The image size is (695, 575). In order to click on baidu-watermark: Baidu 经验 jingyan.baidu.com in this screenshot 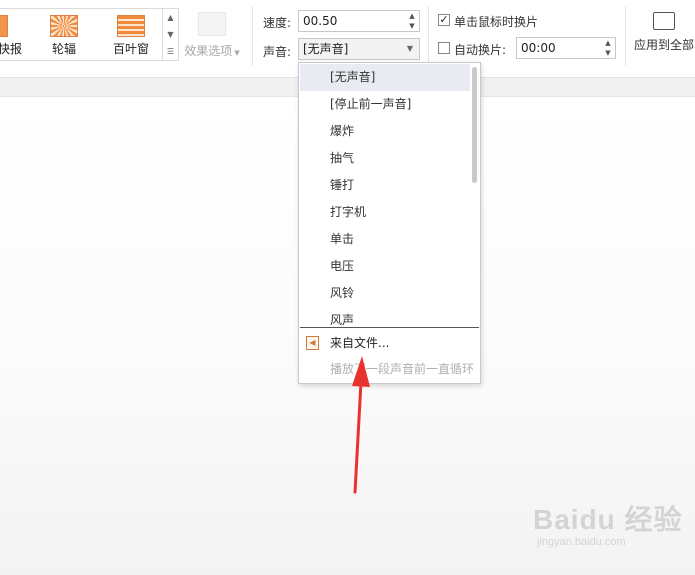, I will do `click(608, 523)`.